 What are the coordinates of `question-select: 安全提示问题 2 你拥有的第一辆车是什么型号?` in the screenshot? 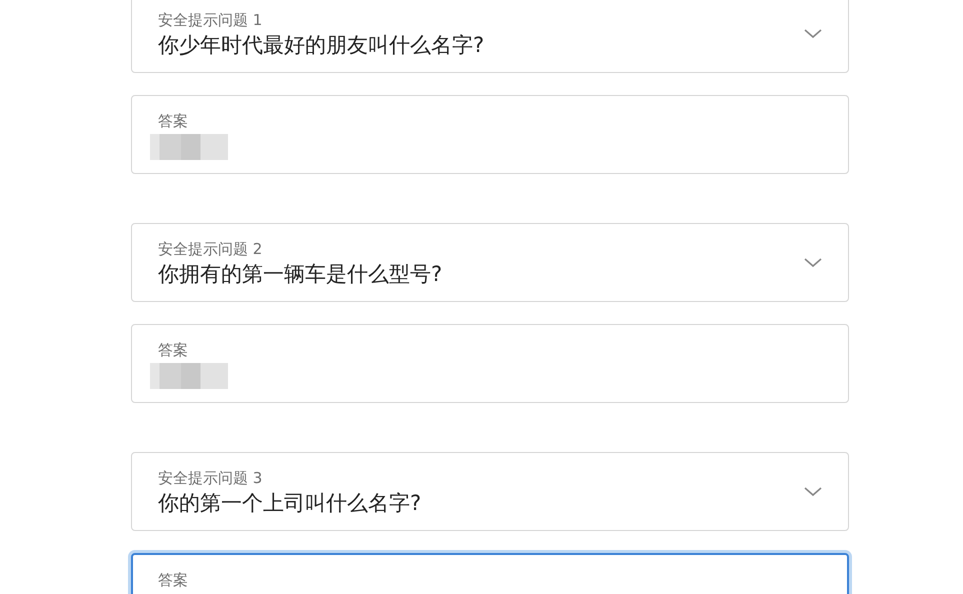 It's located at (490, 262).